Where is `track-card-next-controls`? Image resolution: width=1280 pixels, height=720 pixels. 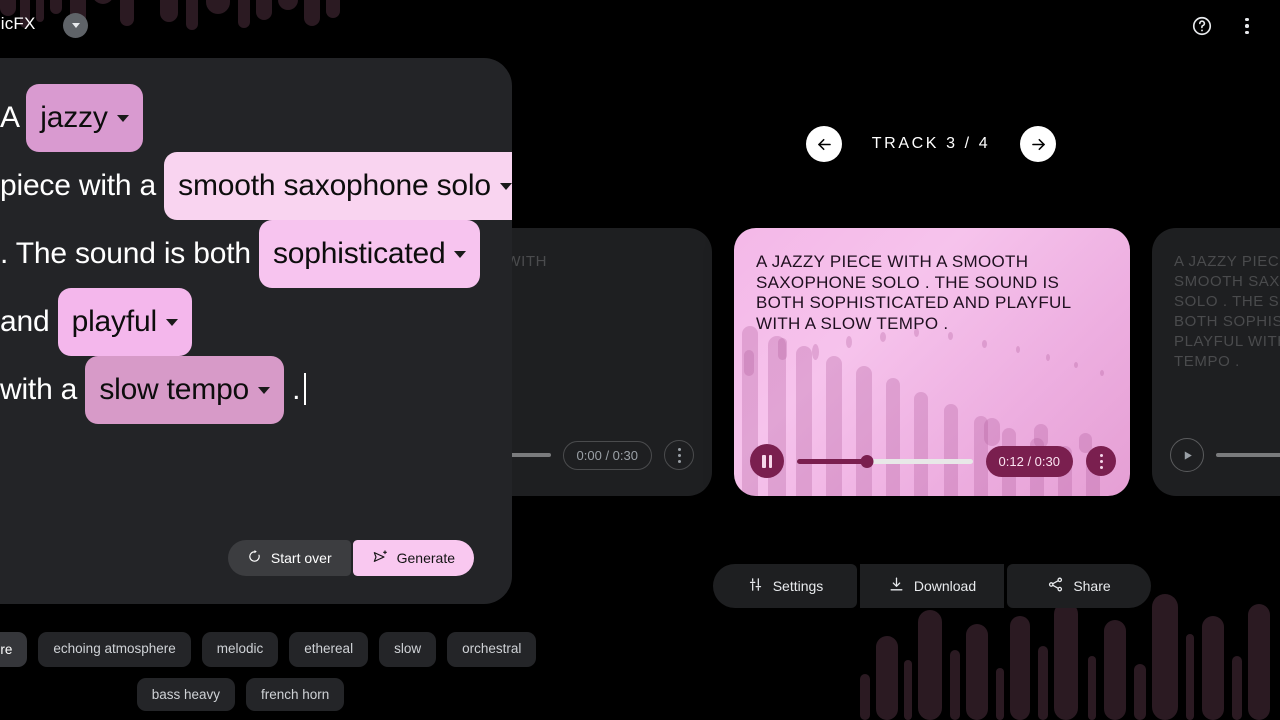 track-card-next-controls is located at coordinates (1216, 455).